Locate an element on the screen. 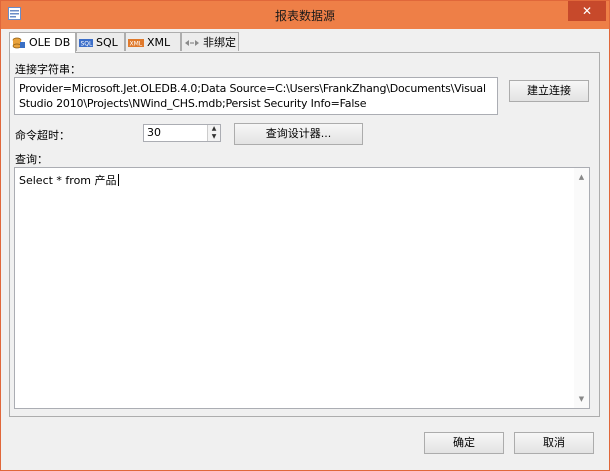 The width and height of the screenshot is (610, 471). stepper-down-icon: ▼ is located at coordinates (214, 137).